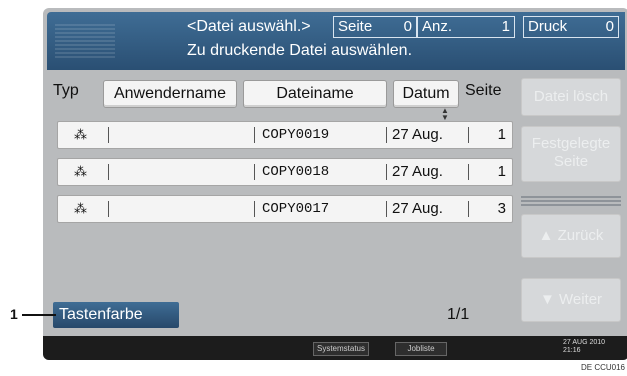  What do you see at coordinates (170, 94) in the screenshot?
I see `sort-by-user-button: Anwendername` at bounding box center [170, 94].